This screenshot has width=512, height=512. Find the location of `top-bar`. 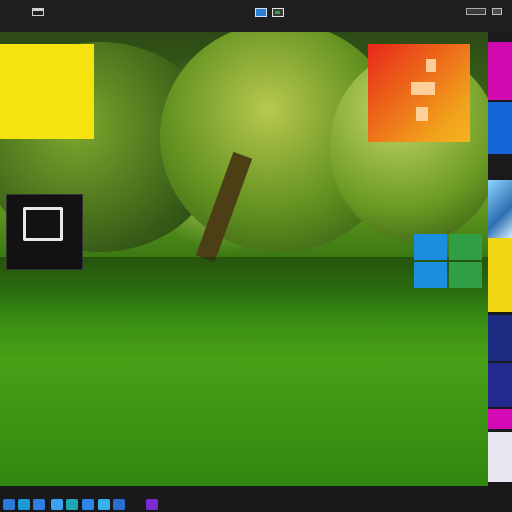

top-bar is located at coordinates (256, 16).